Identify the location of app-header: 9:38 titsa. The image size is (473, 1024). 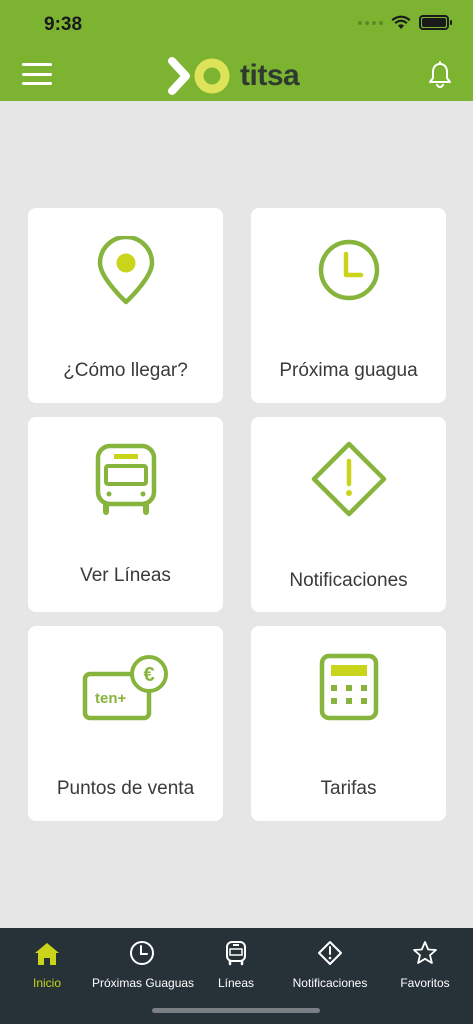
(236, 50).